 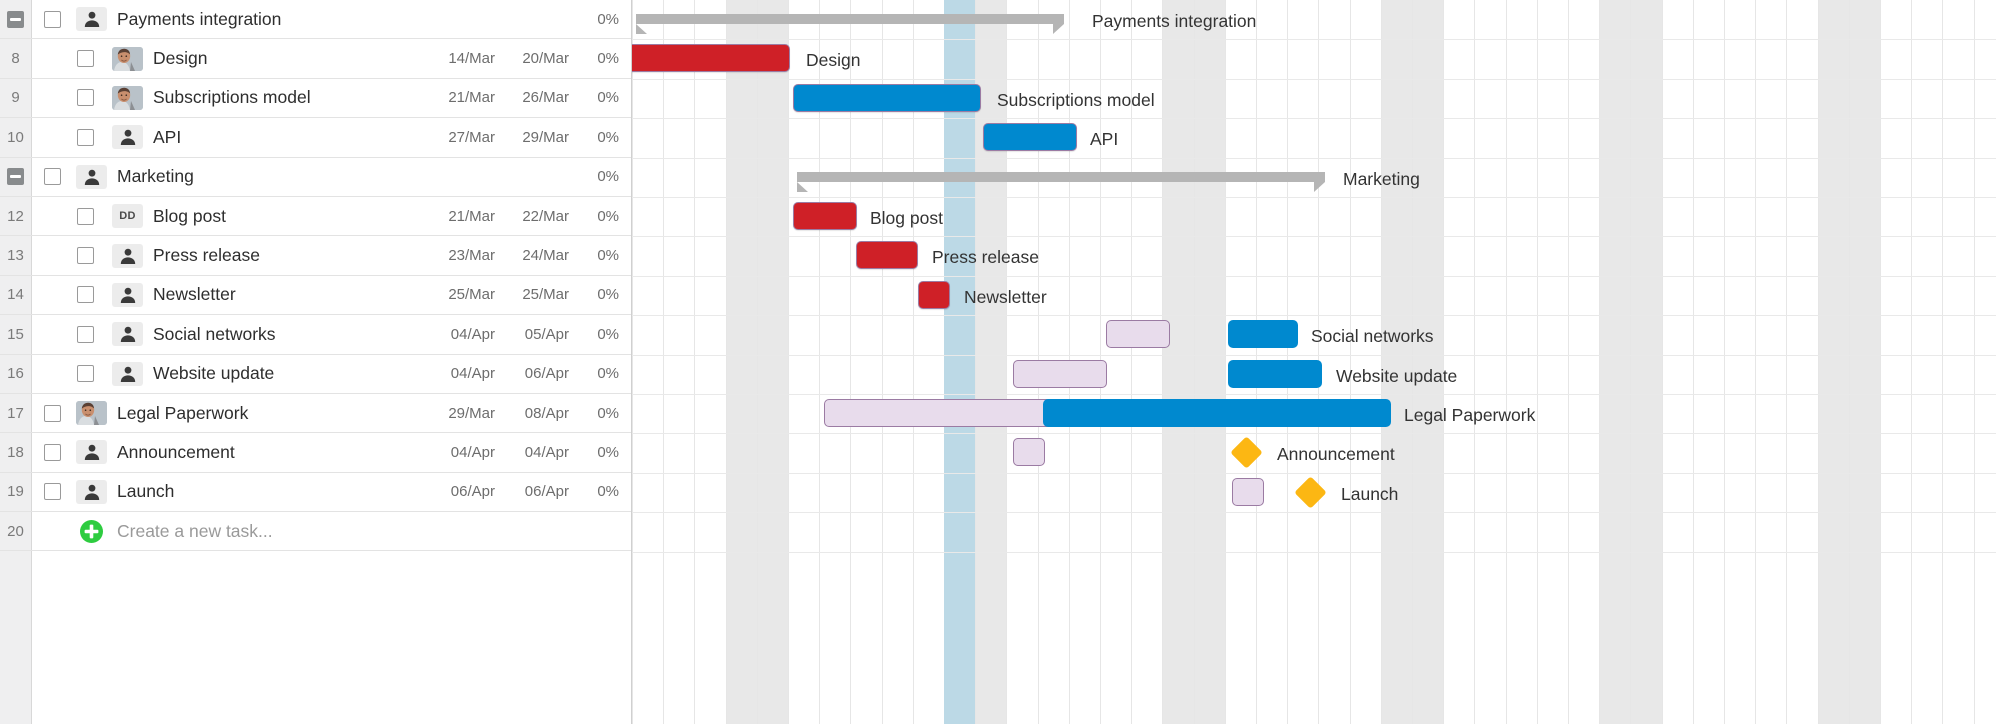 What do you see at coordinates (315, 216) in the screenshot?
I see `table-row: 12 DD Blog post 21/Mar 22/Mar 0%` at bounding box center [315, 216].